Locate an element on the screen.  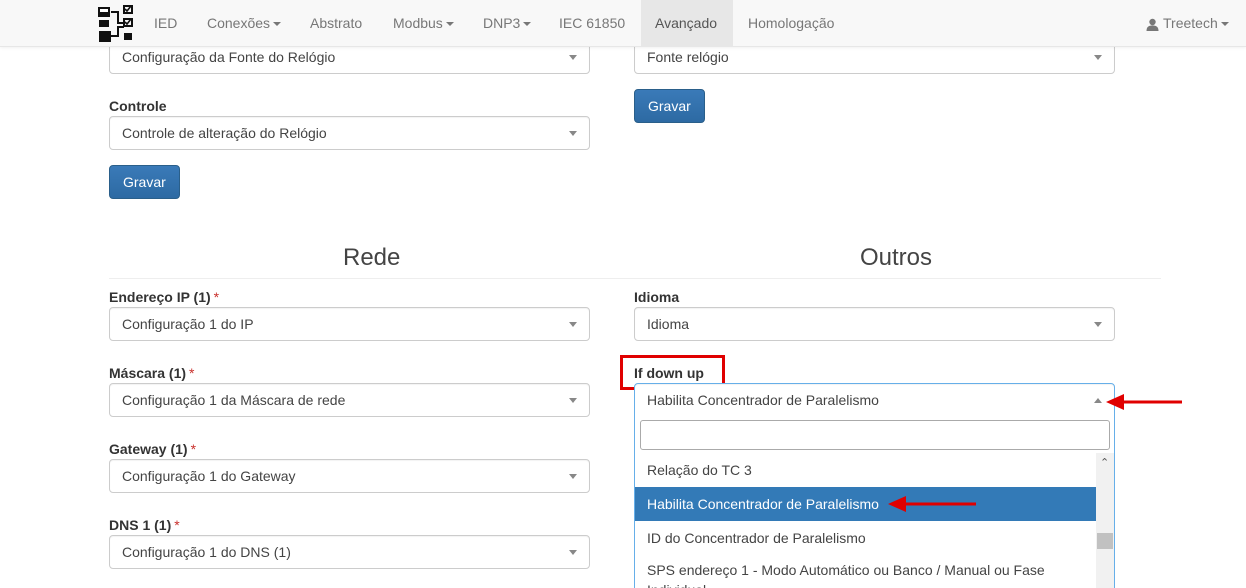
nav-avancado: Avançado is located at coordinates (687, 23).